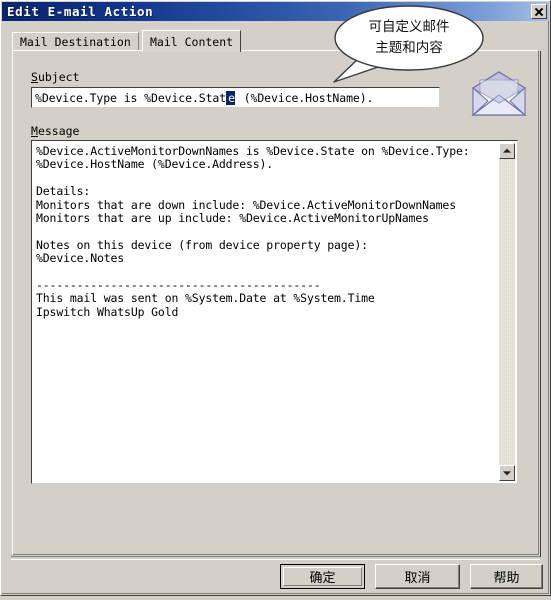  I want to click on subject-text-selected: e, so click(230, 97).